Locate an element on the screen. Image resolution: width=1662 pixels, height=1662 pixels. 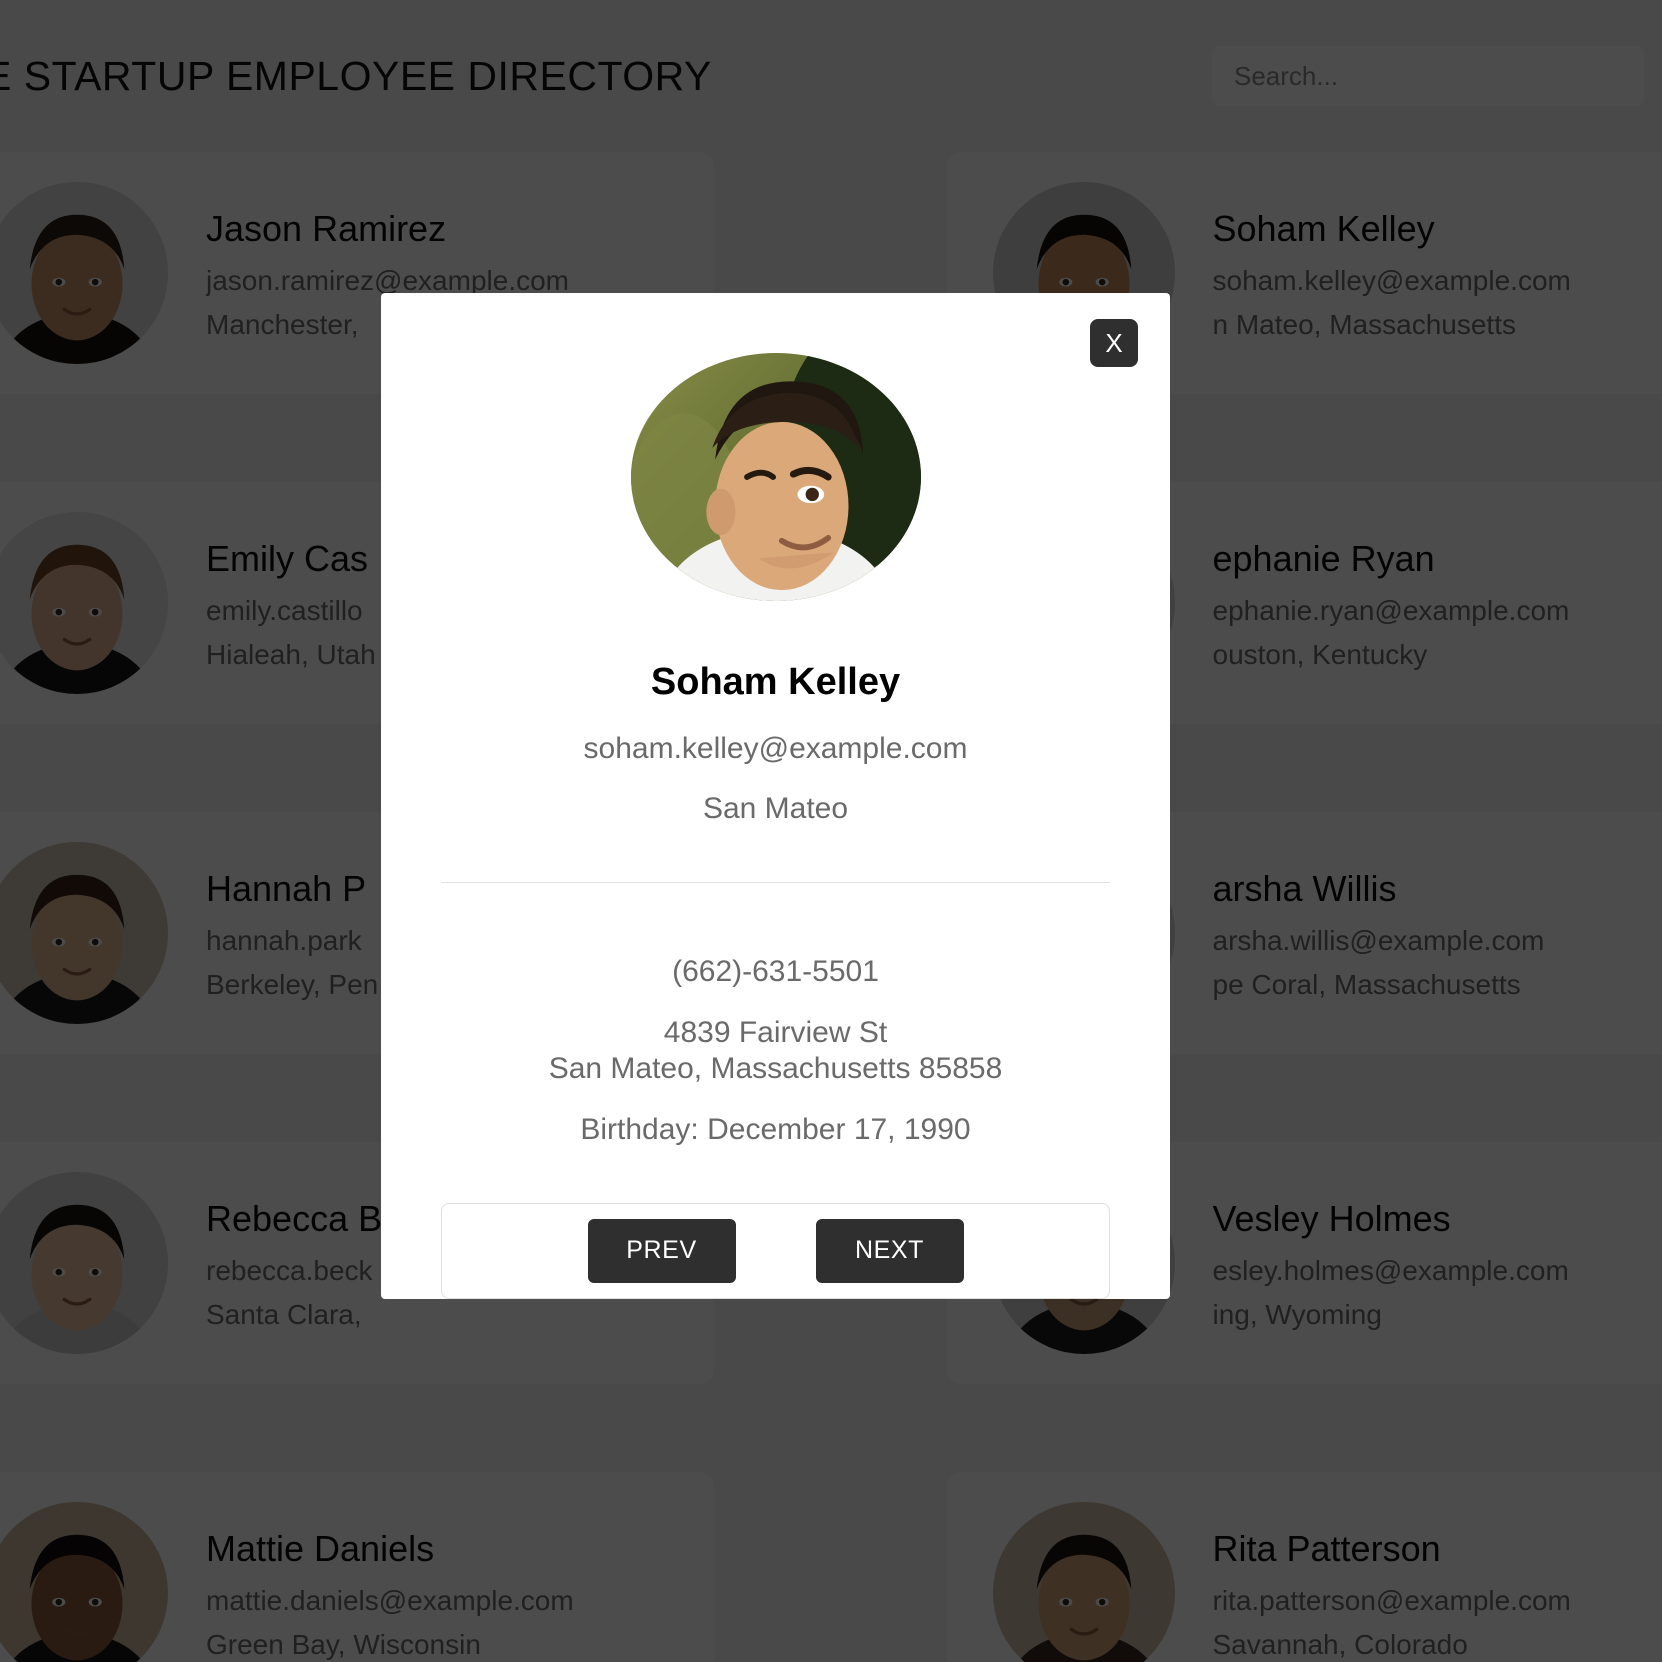
modal-divider is located at coordinates (775, 882).